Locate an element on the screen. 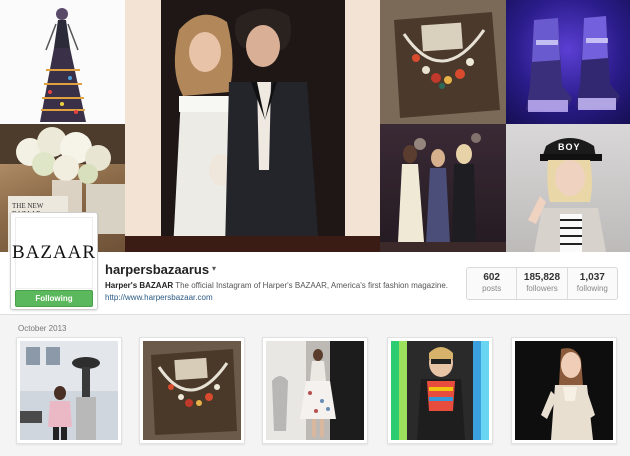 Image resolution: width=630 pixels, height=456 pixels. profile-avatar-card: BAZAAR Following is located at coordinates (54, 261).